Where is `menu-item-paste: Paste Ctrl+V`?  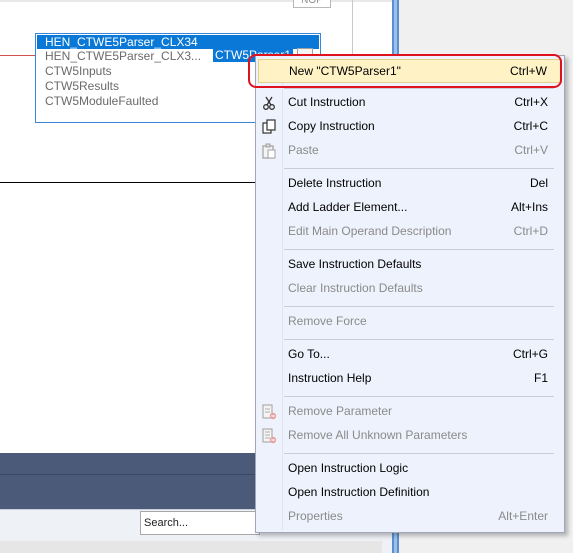
menu-item-paste: Paste Ctrl+V is located at coordinates (410, 151).